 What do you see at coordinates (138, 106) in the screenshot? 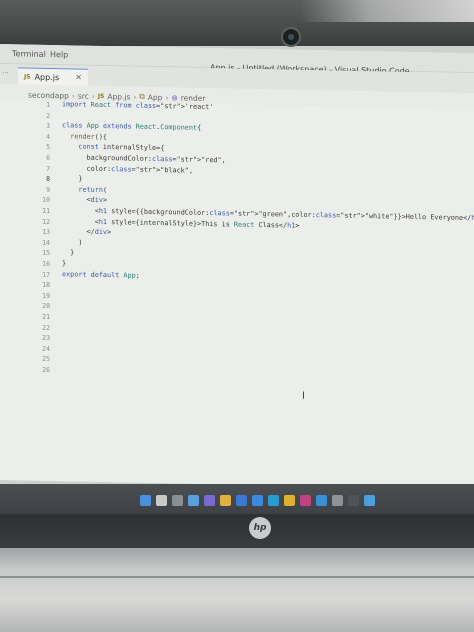
I see `code-line: import React from class="str">'react'` at bounding box center [138, 106].